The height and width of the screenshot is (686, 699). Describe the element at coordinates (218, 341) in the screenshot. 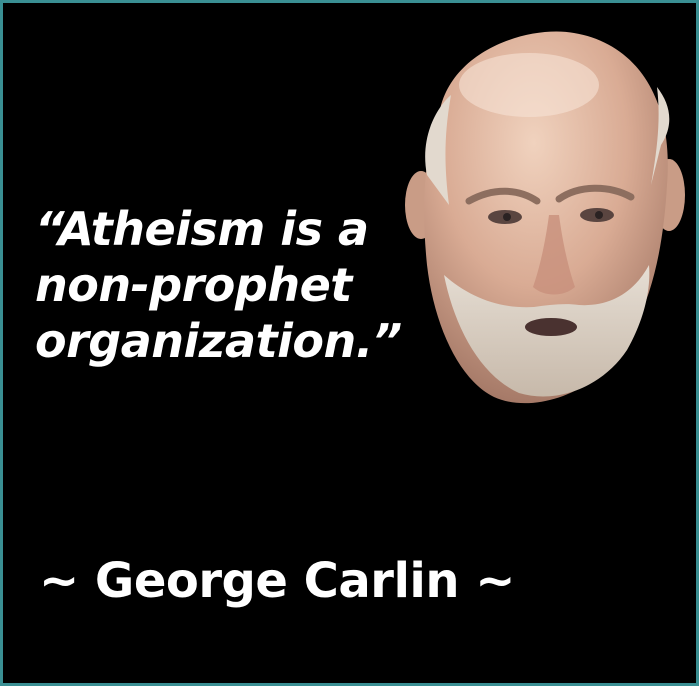

I see `quote-line: organization.”` at that location.